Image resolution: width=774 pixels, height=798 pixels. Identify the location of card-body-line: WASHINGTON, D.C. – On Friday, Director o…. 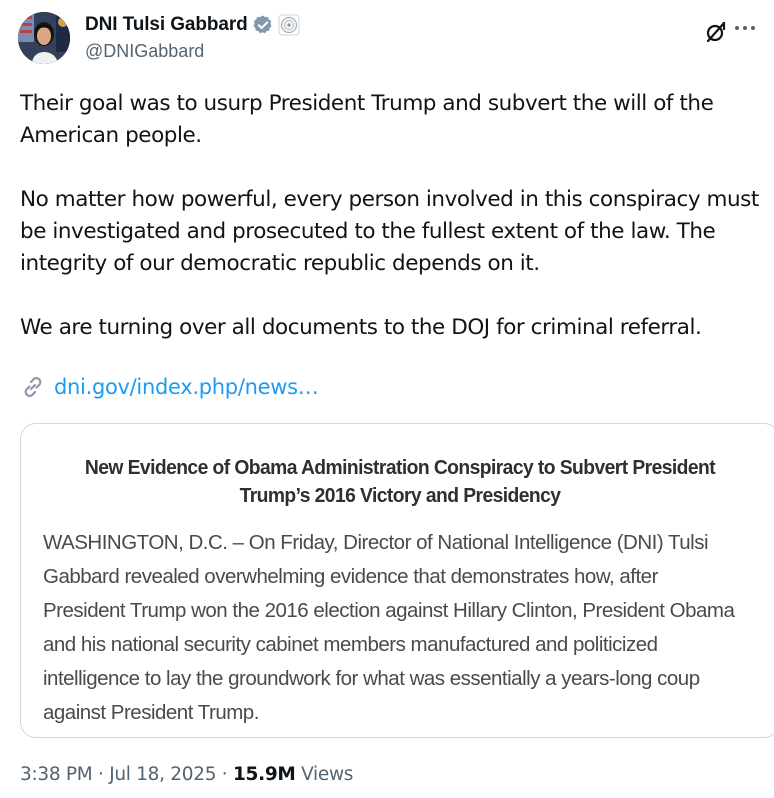
(376, 542).